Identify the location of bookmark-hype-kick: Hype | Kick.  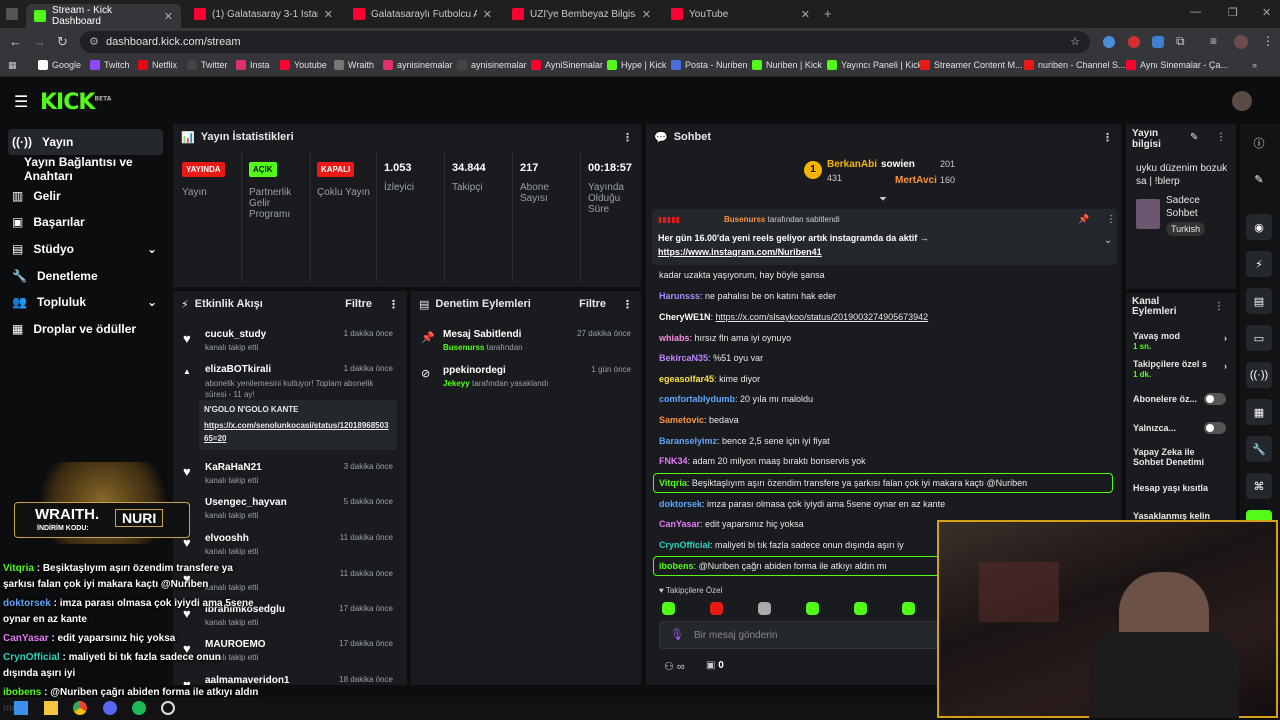
(636, 65).